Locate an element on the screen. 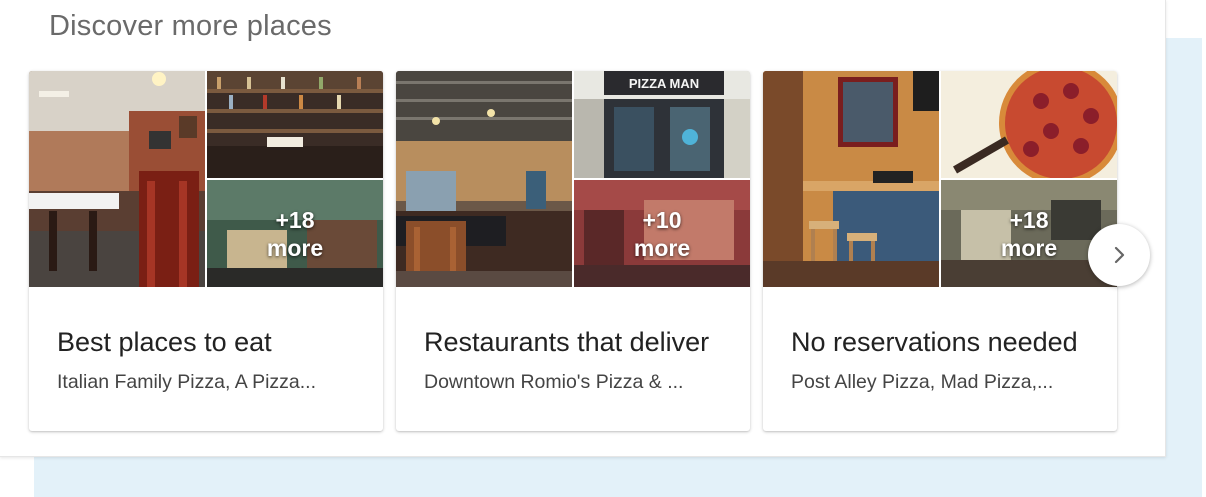 Image resolution: width=1206 pixels, height=497 pixels. chevron-right-icon is located at coordinates (1119, 255).